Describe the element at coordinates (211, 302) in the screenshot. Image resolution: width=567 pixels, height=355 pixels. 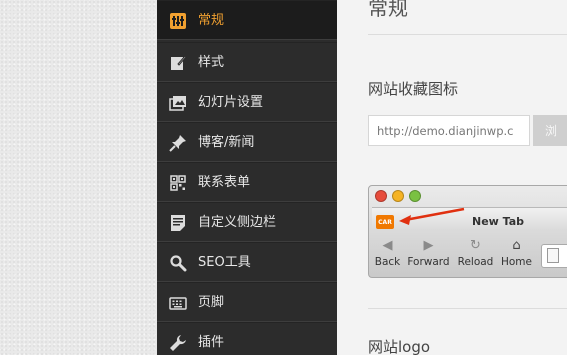
I see `sidebar-item-label: 页脚` at that location.